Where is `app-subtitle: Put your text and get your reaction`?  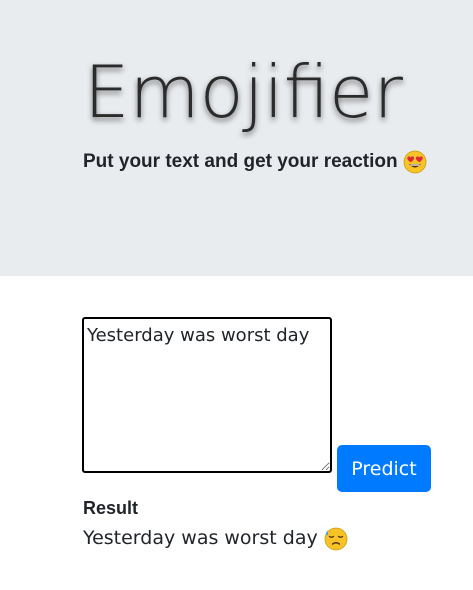
app-subtitle: Put your text and get your reaction is located at coordinates (255, 162).